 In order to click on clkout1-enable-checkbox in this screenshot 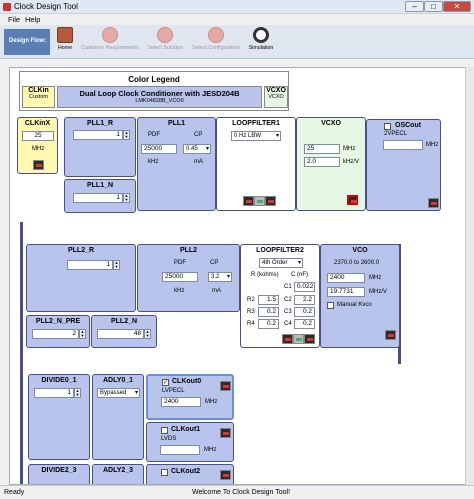, I will do `click(164, 430)`.